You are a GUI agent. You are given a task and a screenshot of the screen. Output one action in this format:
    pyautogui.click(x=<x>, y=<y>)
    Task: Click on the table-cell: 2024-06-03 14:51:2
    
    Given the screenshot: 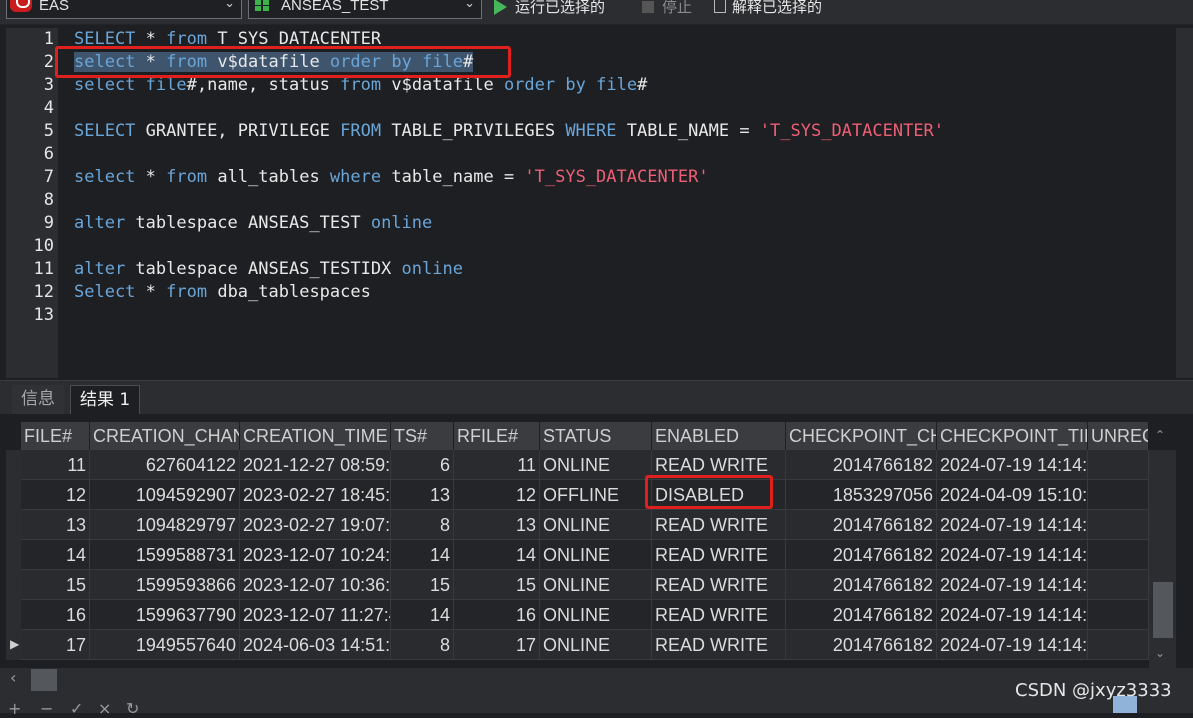 What is the action you would take?
    pyautogui.click(x=315, y=645)
    